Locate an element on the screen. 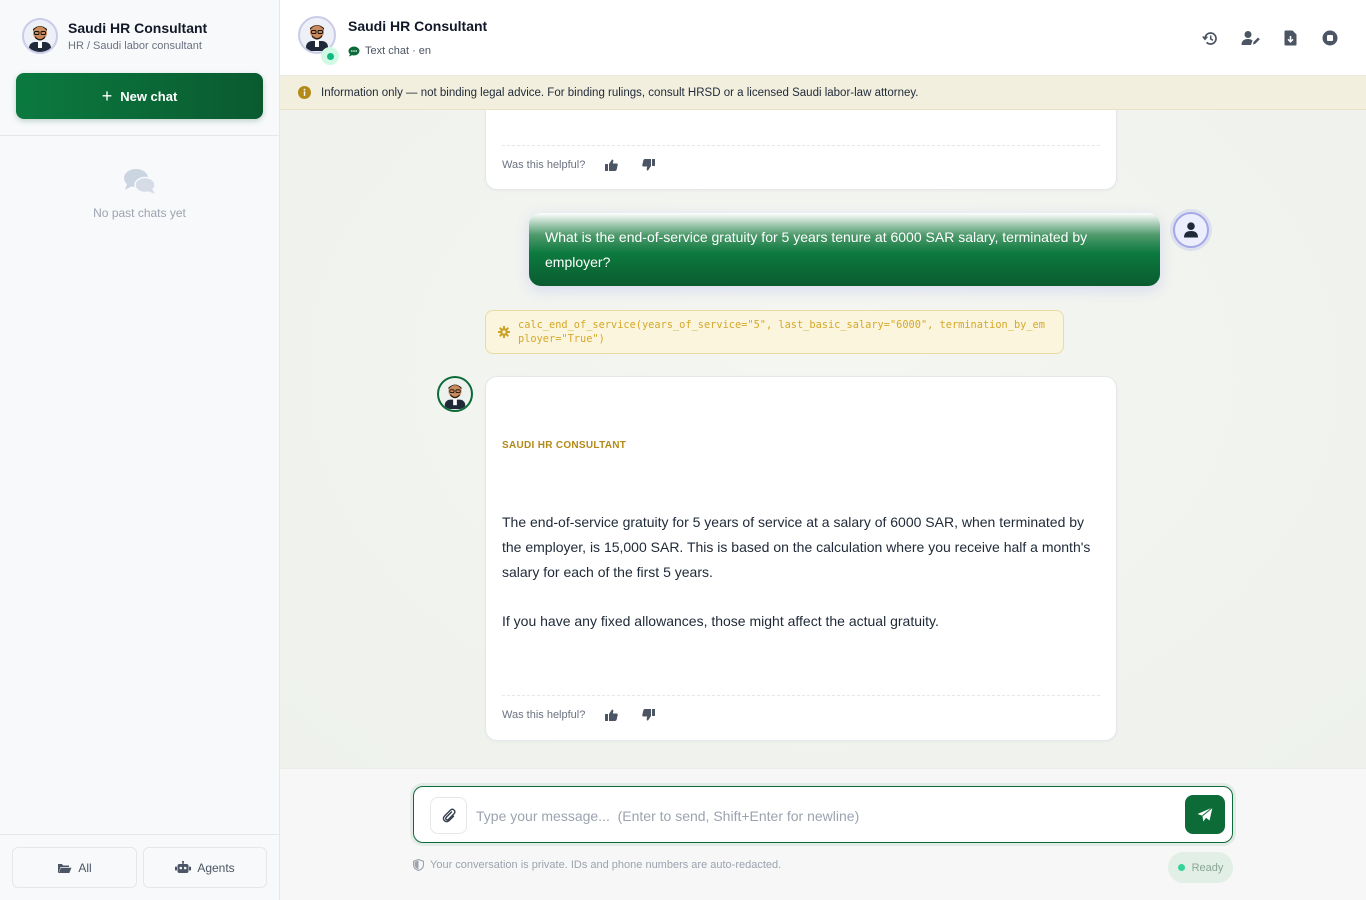 Image resolution: width=1366 pixels, height=900 pixels. chat-header: Saudi HR Consultant Text chat · en is located at coordinates (823, 38).